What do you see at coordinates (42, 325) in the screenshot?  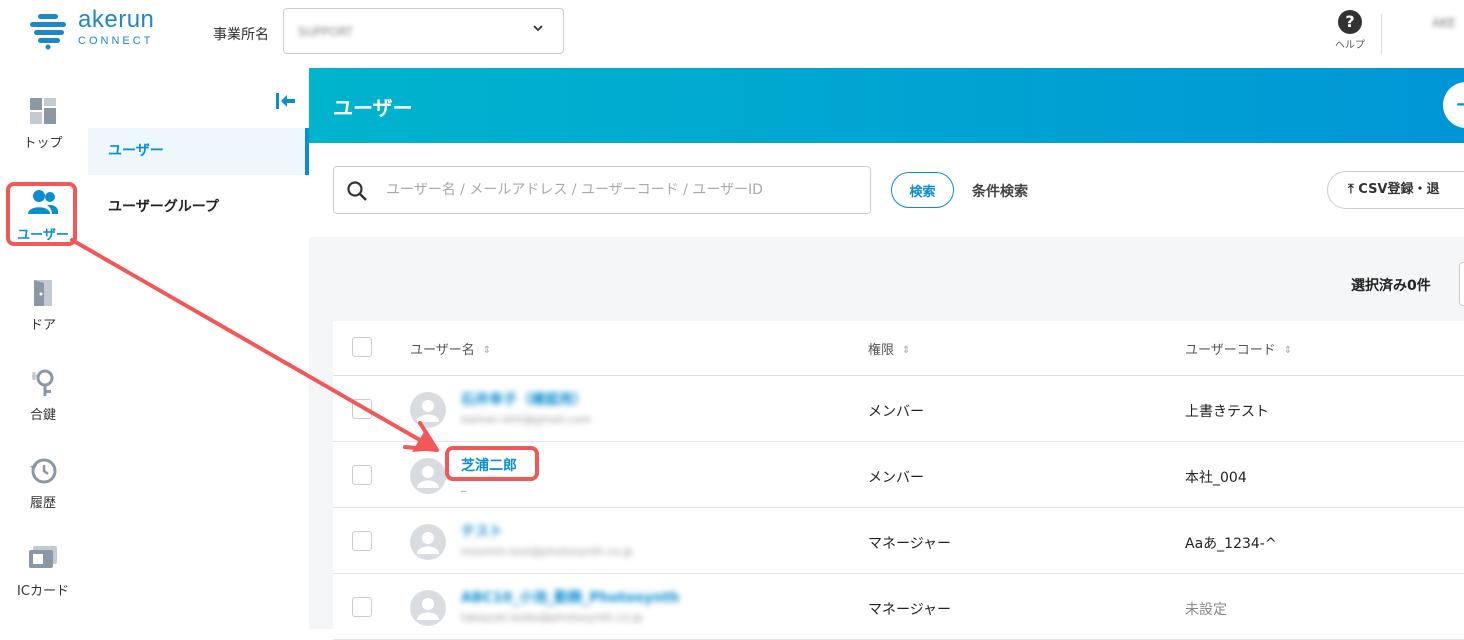 I see `rail-label-door: ドア` at bounding box center [42, 325].